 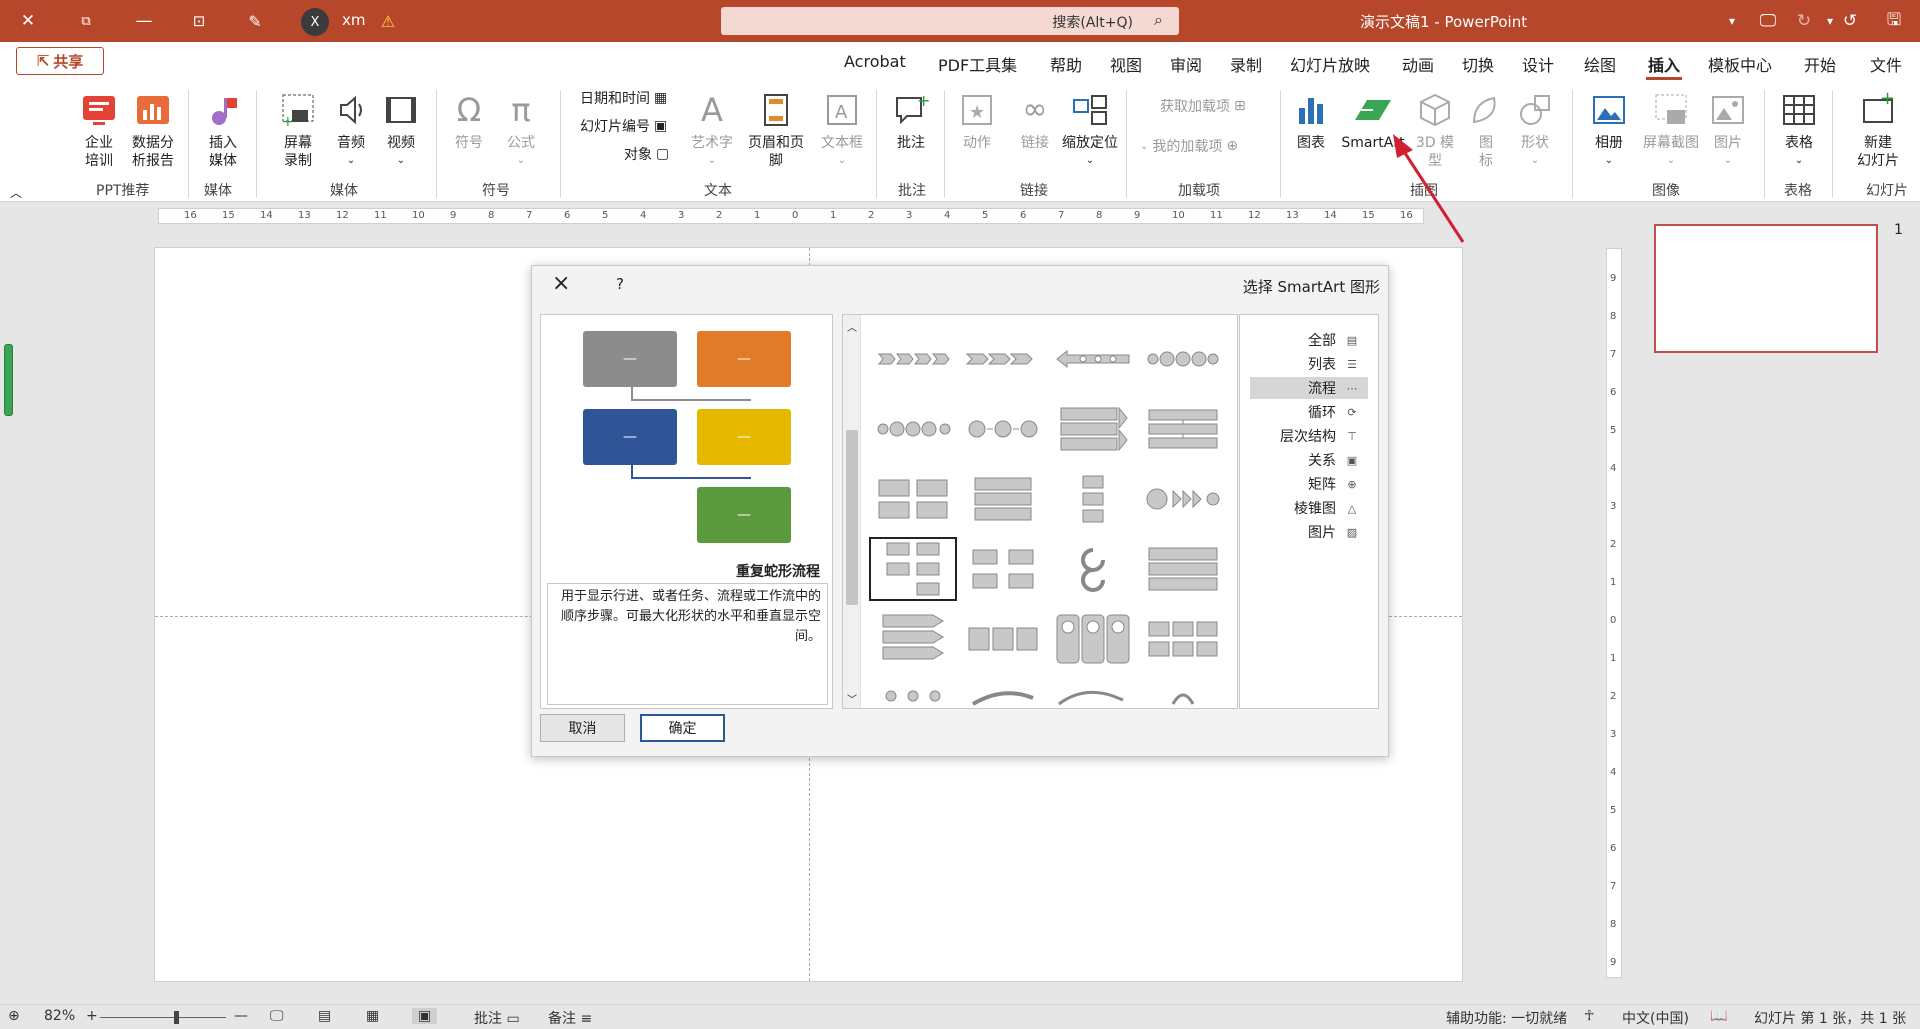 I want to click on screen-recording-button: + 屏幕 录制, so click(x=298, y=130).